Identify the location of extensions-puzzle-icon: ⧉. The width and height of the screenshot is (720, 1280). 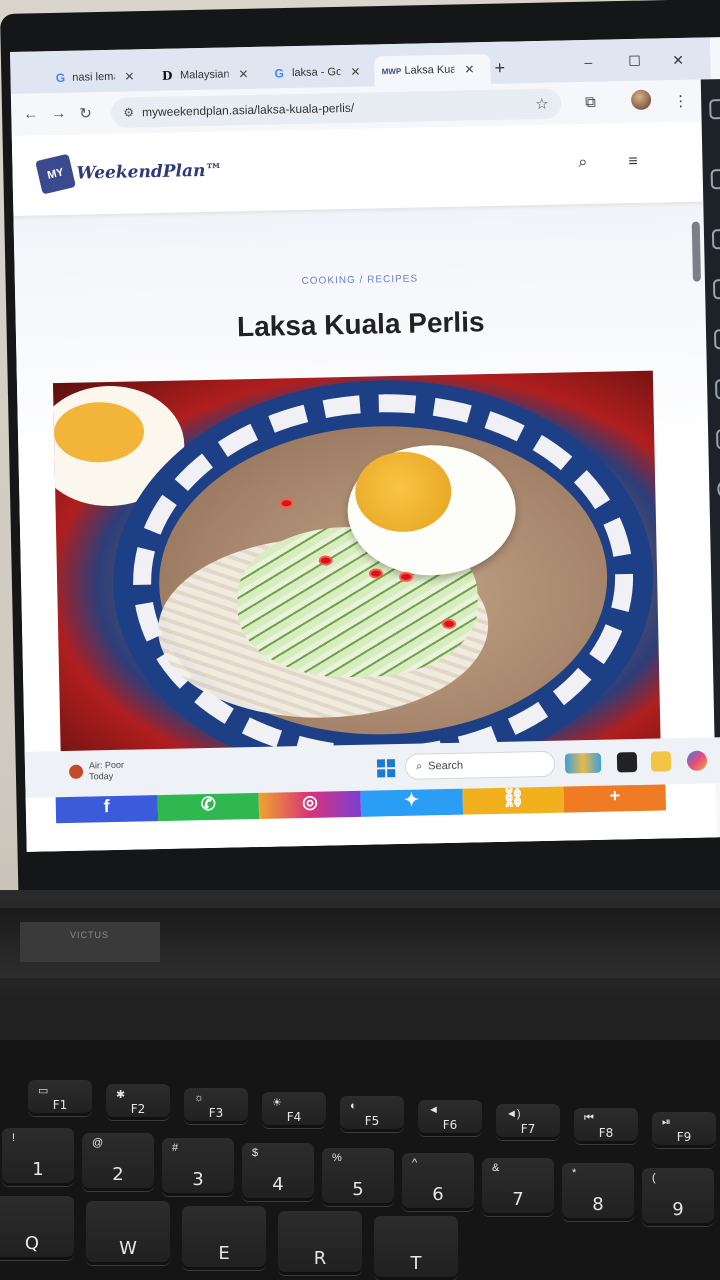
(590, 102).